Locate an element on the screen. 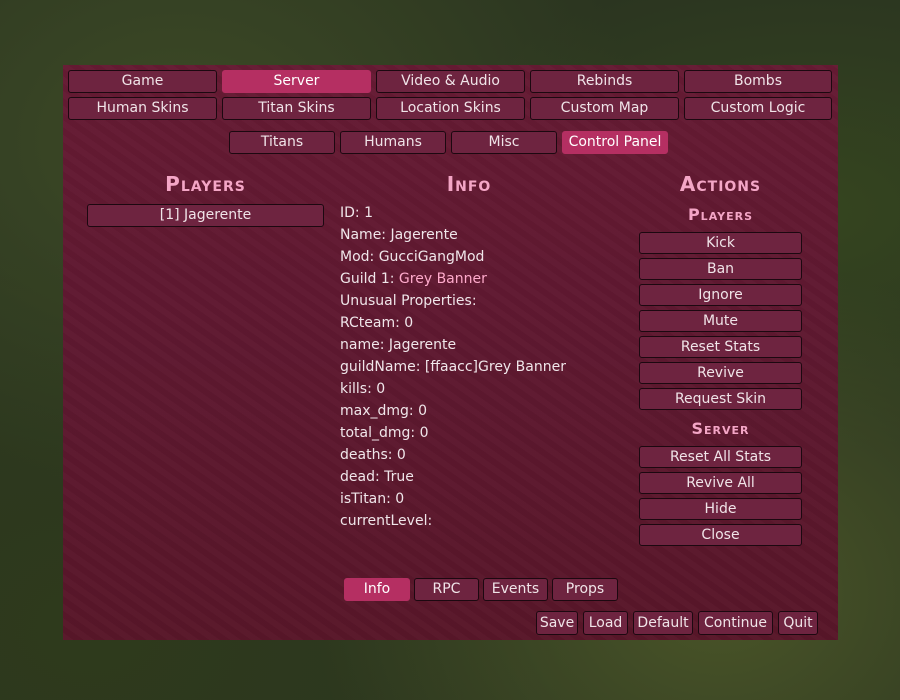 The width and height of the screenshot is (900, 700). reset-stats-button: Reset Stats is located at coordinates (720, 347).